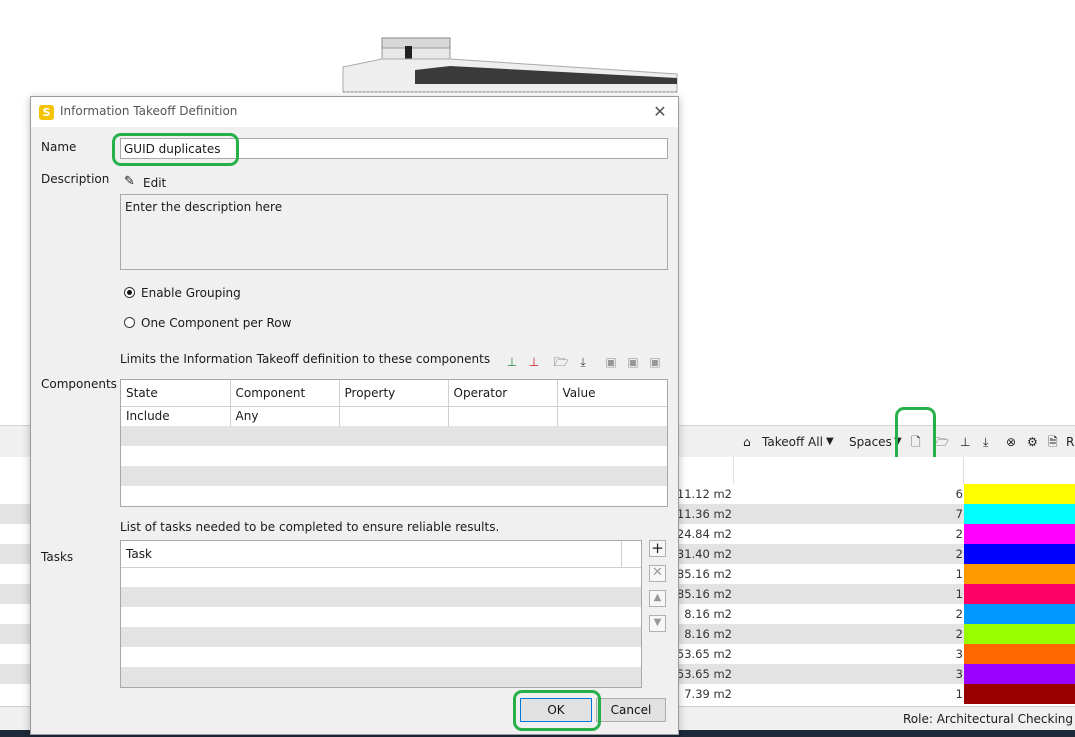 This screenshot has height=737, width=1075. Describe the element at coordinates (176, 416) in the screenshot. I see `component-cell: Include` at that location.